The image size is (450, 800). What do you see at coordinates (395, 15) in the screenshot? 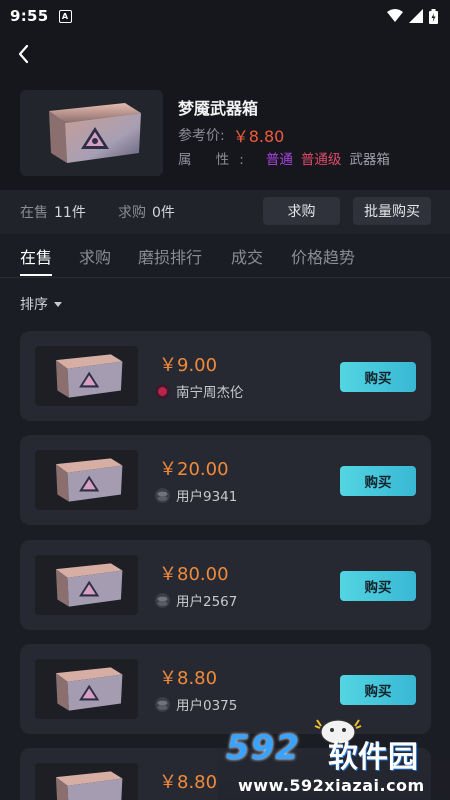
I see `wifi-icon` at bounding box center [395, 15].